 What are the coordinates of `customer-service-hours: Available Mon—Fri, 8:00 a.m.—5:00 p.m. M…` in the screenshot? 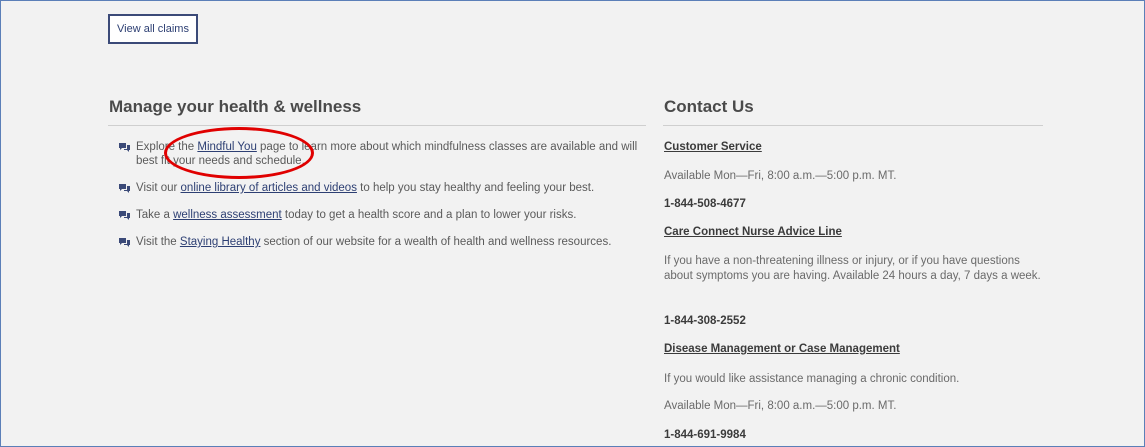 It's located at (780, 176).